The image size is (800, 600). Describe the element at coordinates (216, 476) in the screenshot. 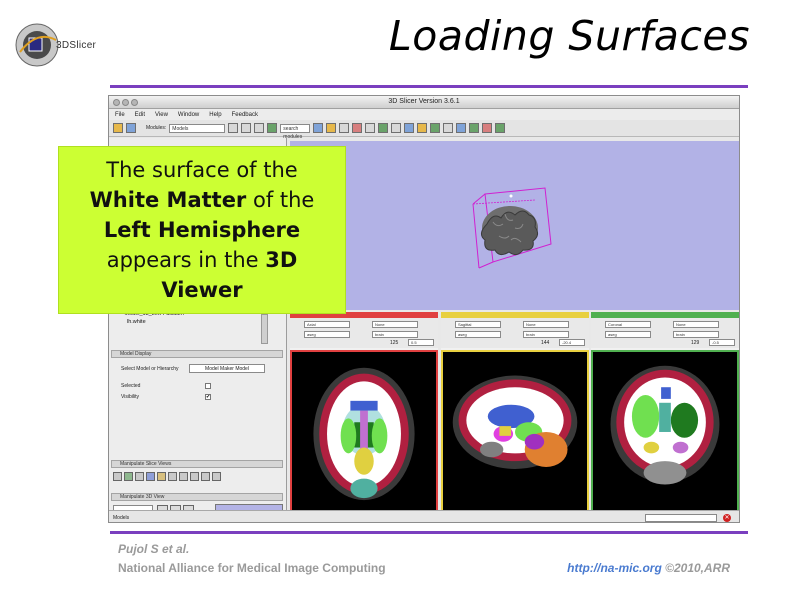

I see `slice-spacing-icon` at that location.